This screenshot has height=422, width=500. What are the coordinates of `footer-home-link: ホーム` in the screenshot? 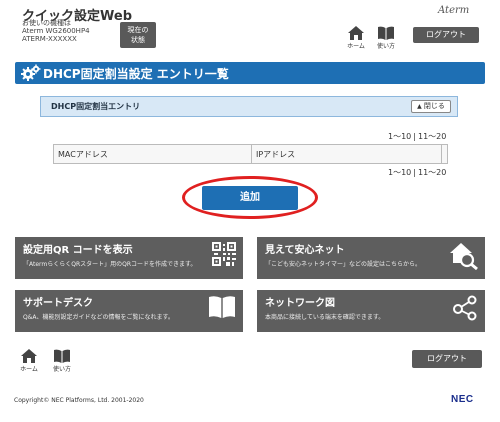 It's located at (29, 361).